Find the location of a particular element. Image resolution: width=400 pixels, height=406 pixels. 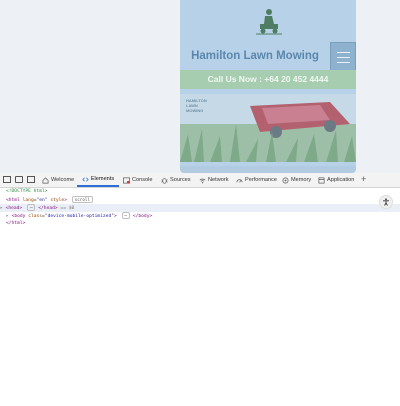

memory-icon is located at coordinates (285, 180).